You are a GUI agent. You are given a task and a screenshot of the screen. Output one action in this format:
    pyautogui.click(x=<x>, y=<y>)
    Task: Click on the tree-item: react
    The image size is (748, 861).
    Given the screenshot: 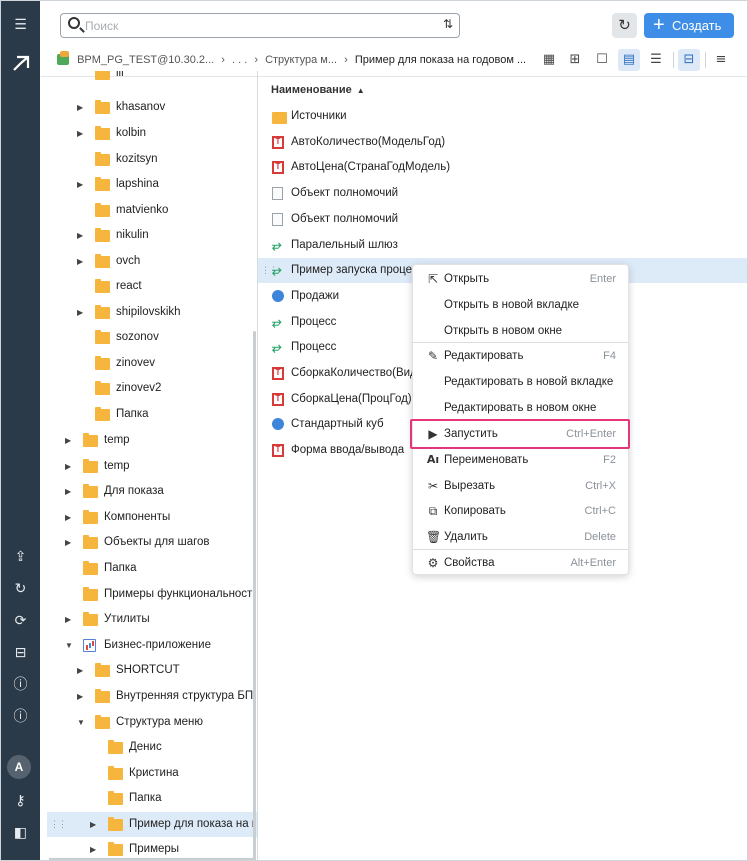 What is the action you would take?
    pyautogui.click(x=149, y=286)
    